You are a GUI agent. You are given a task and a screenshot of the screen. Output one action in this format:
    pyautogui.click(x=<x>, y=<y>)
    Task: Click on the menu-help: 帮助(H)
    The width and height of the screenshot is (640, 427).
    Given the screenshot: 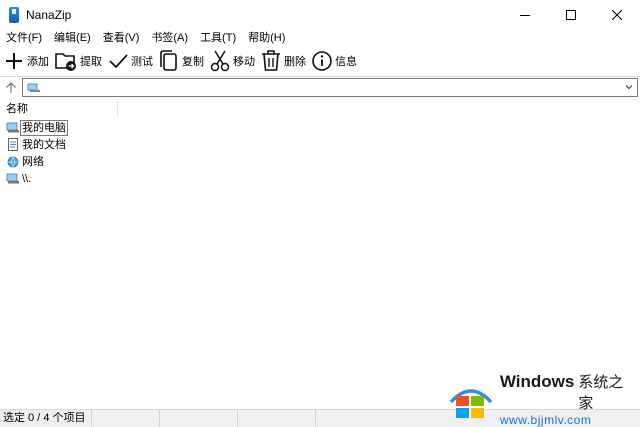 What is the action you would take?
    pyautogui.click(x=266, y=37)
    